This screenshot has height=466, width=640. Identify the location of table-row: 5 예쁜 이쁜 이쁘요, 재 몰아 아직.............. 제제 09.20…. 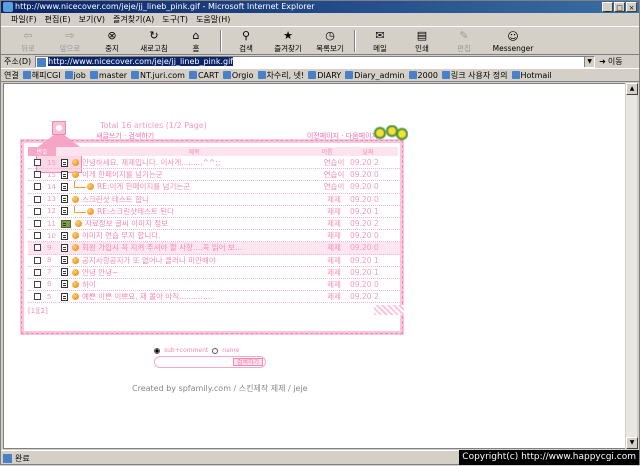
(214, 297).